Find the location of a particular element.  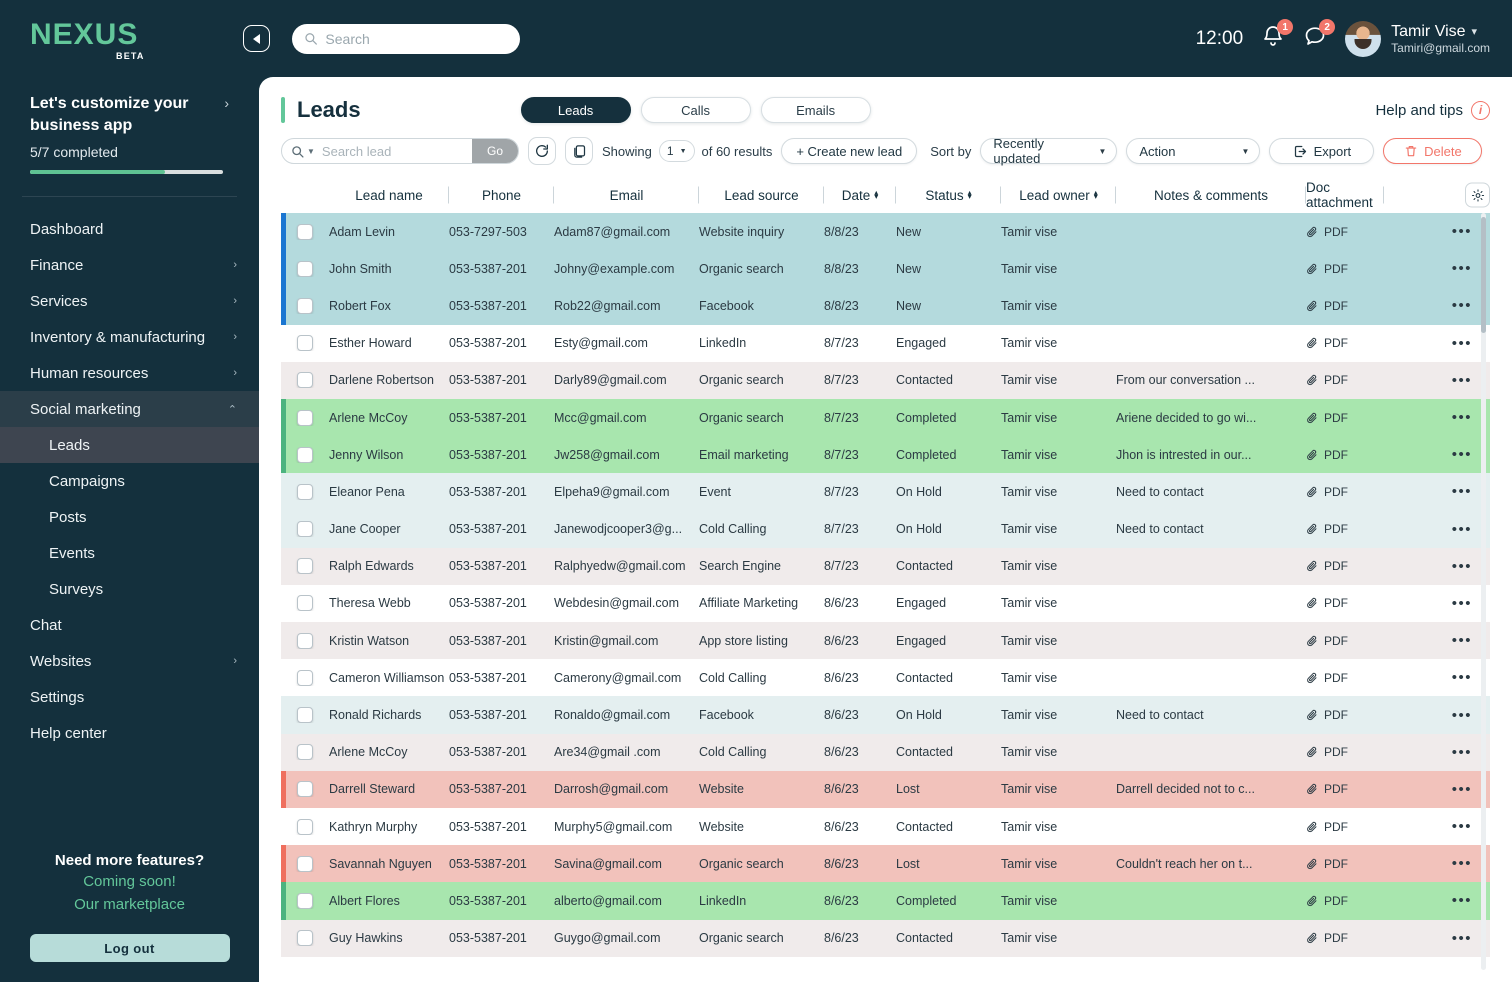

create-new-lead-button: + Create new lead is located at coordinates (849, 151).